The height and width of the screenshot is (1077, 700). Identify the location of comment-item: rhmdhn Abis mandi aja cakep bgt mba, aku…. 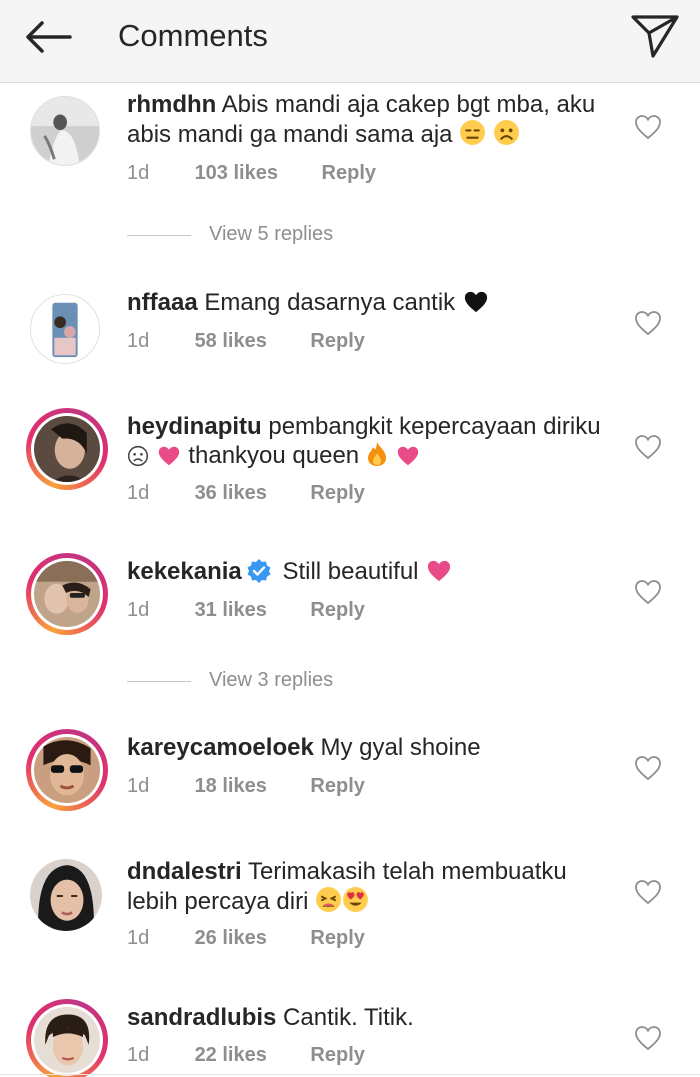
(350, 145).